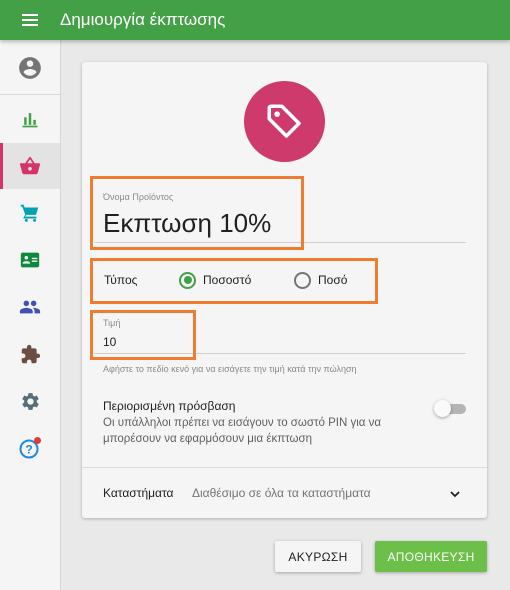 The image size is (510, 590). I want to click on hamburger-icon, so click(30, 20).